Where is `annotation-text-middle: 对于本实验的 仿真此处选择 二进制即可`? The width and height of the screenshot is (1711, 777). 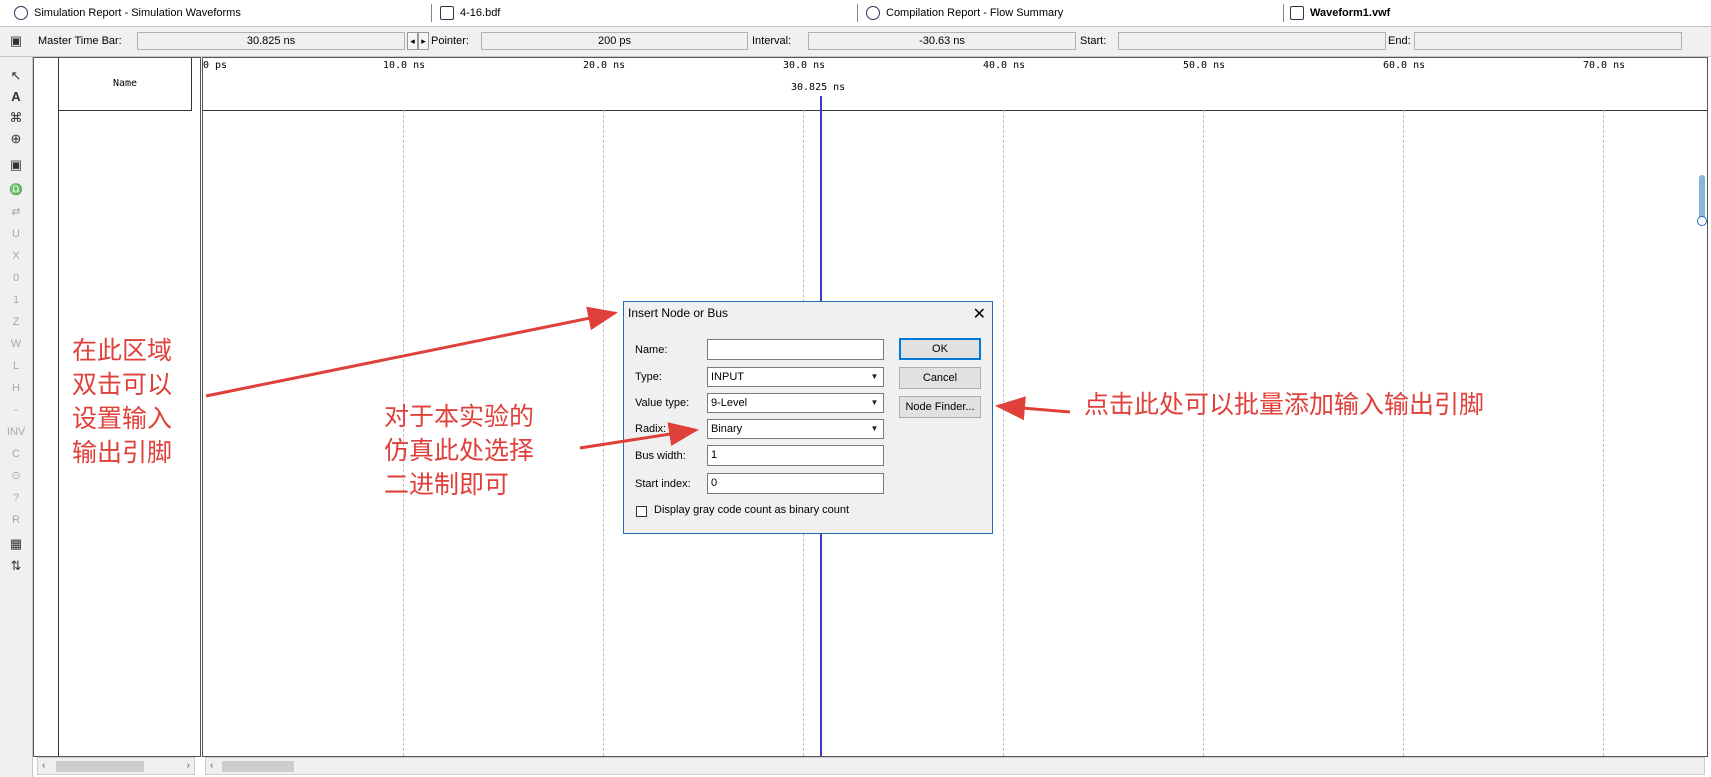
annotation-text-middle: 对于本实验的 仿真此处选择 二进制即可 is located at coordinates (459, 450).